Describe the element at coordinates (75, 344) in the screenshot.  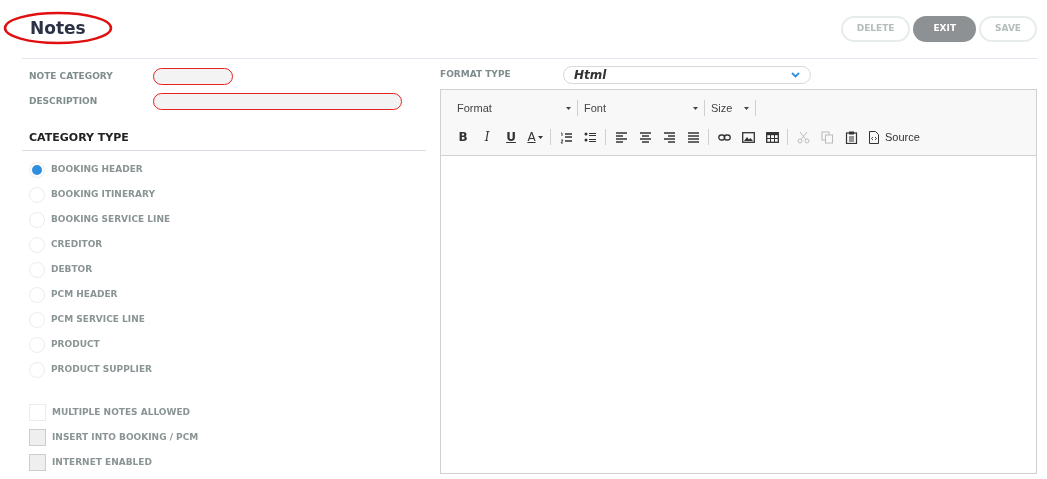
I see `option-label: PRODUCT` at that location.